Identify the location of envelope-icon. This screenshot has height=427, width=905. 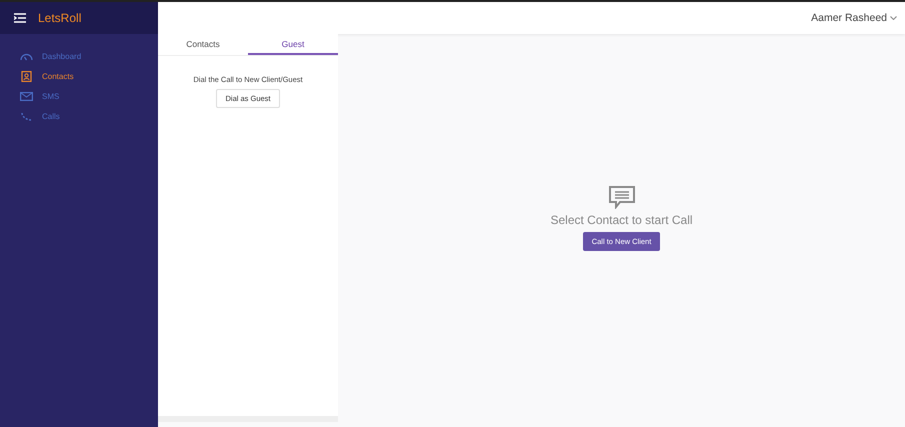
(26, 96).